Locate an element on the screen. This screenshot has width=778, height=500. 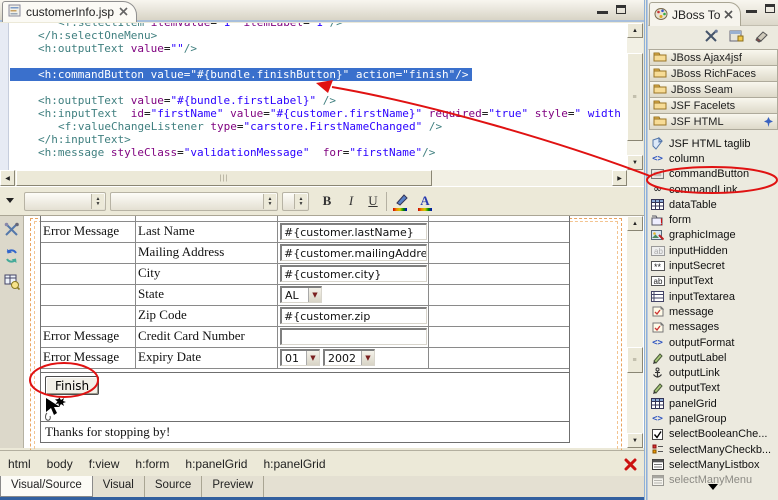
palette-category-jboss-seam: JBoss Seam is located at coordinates (713, 89).